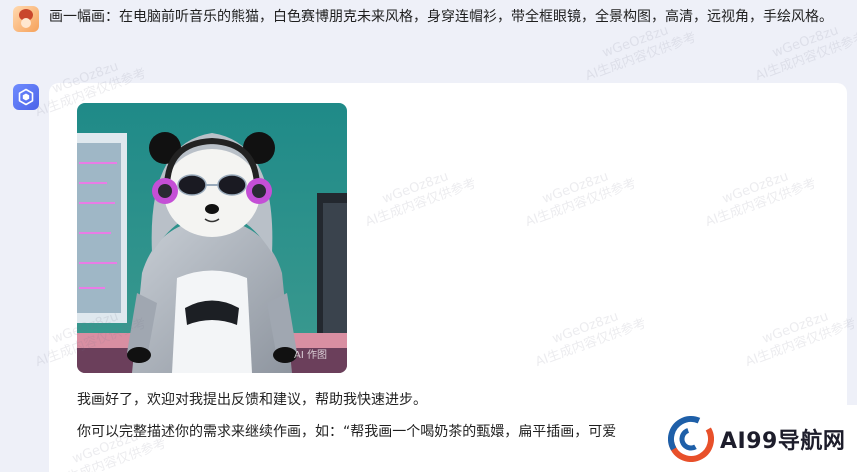 This screenshot has height=472, width=857. I want to click on reply-text-2: 你可以完整描述你的需求来继续作画，如：“帮我画一个喝奶茶的甄嬛，扁平插画，可爱, so click(347, 432).